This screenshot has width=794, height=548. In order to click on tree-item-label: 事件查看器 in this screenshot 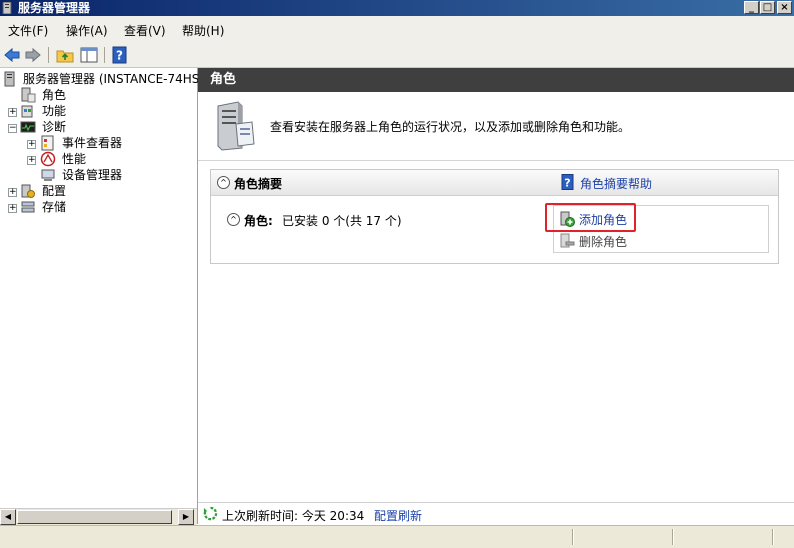, I will do `click(92, 143)`.